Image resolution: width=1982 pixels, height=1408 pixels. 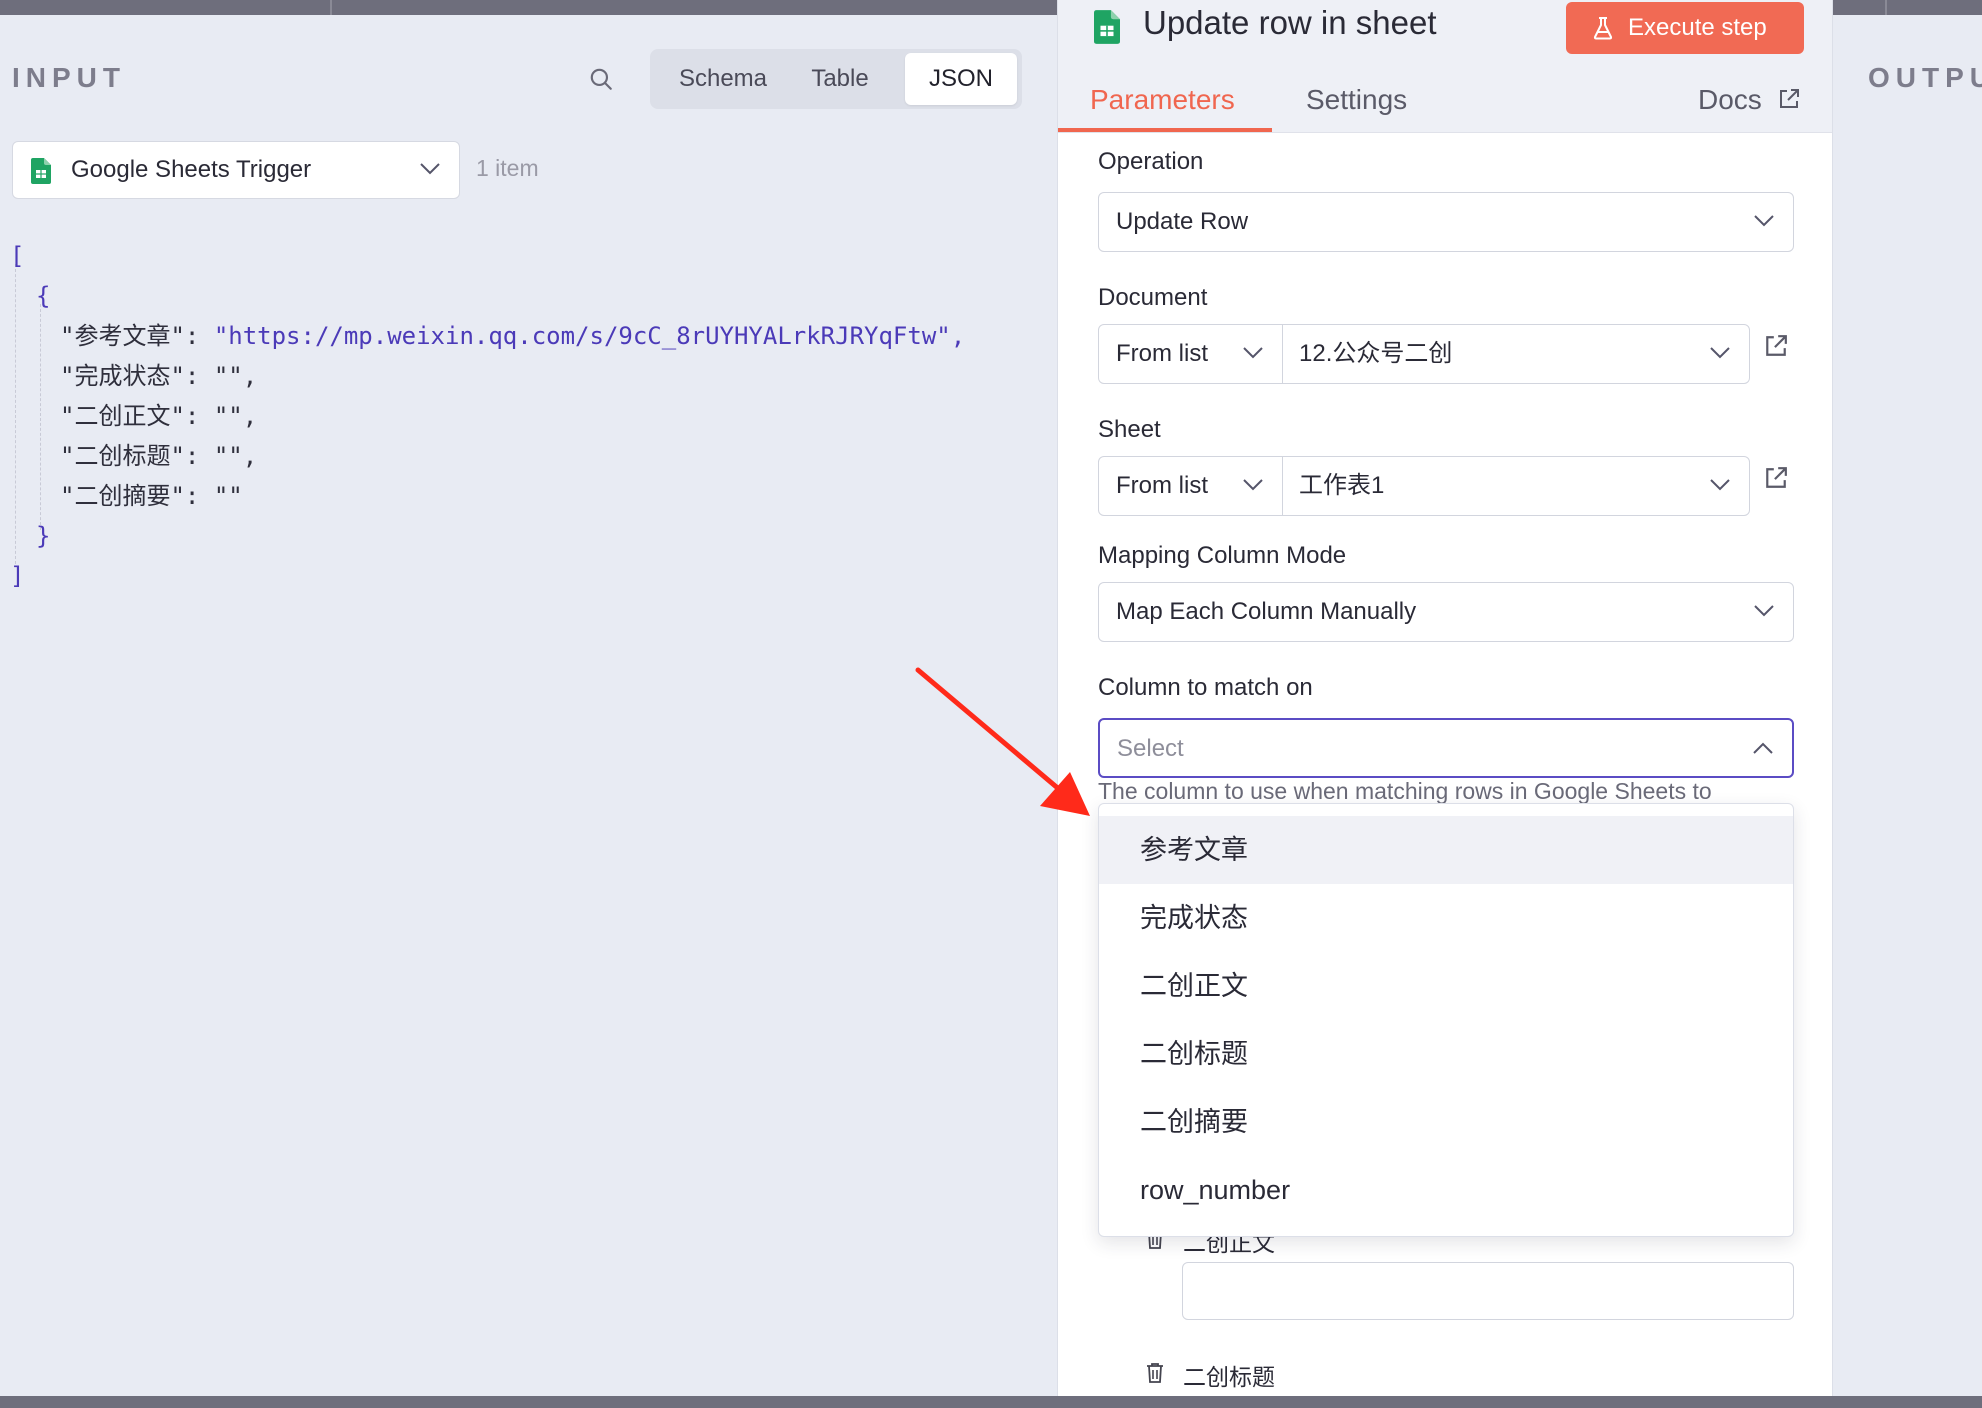 What do you see at coordinates (1153, 297) in the screenshot?
I see `document-label: Document` at bounding box center [1153, 297].